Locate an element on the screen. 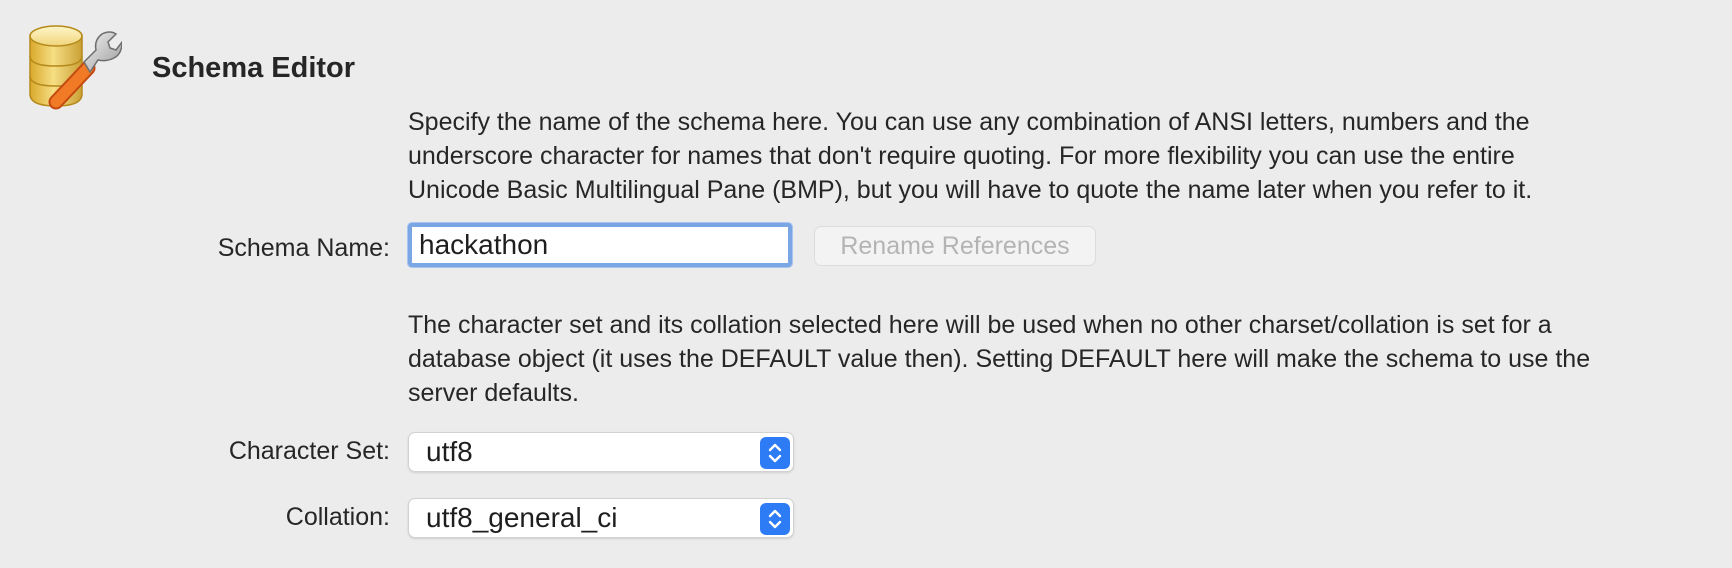 The image size is (1732, 568). page-title: Schema Editor is located at coordinates (254, 68).